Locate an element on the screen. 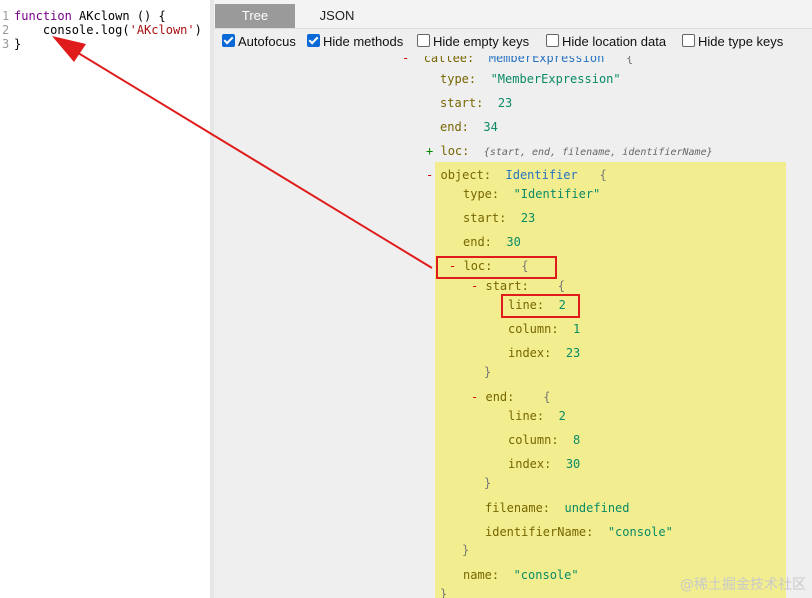 The height and width of the screenshot is (598, 812). arrow-head is located at coordinates (69, 49).